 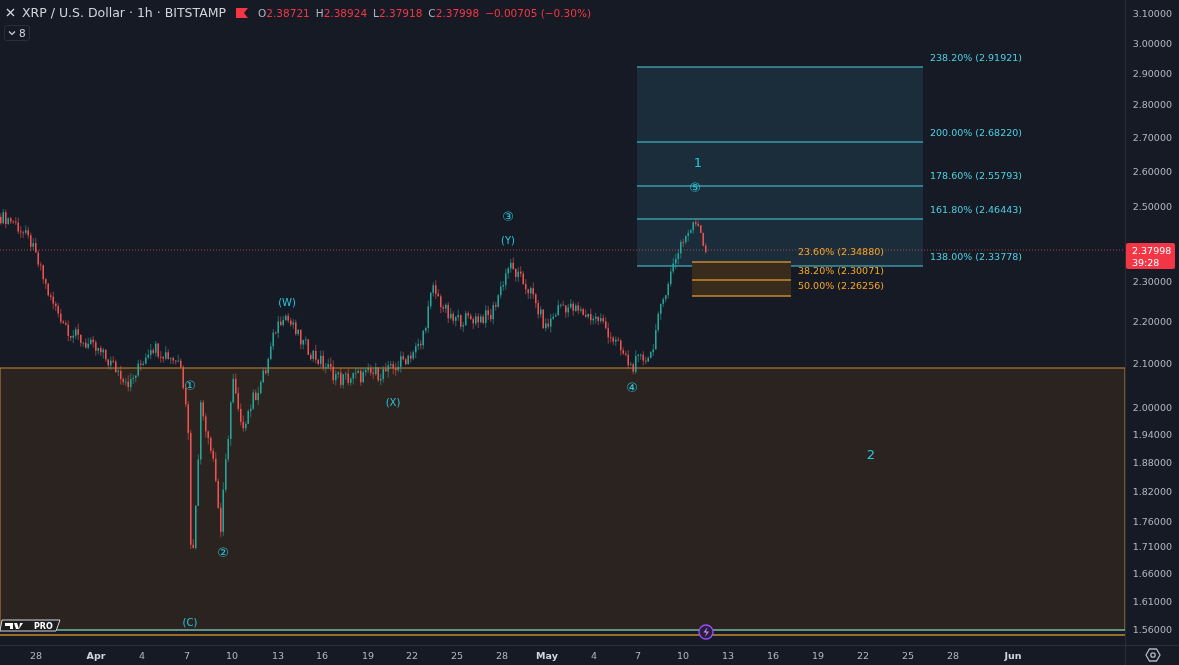 I want to click on symbol-title: XRP / U.S. Dollar · 1h · BITSTAMP, so click(x=124, y=12).